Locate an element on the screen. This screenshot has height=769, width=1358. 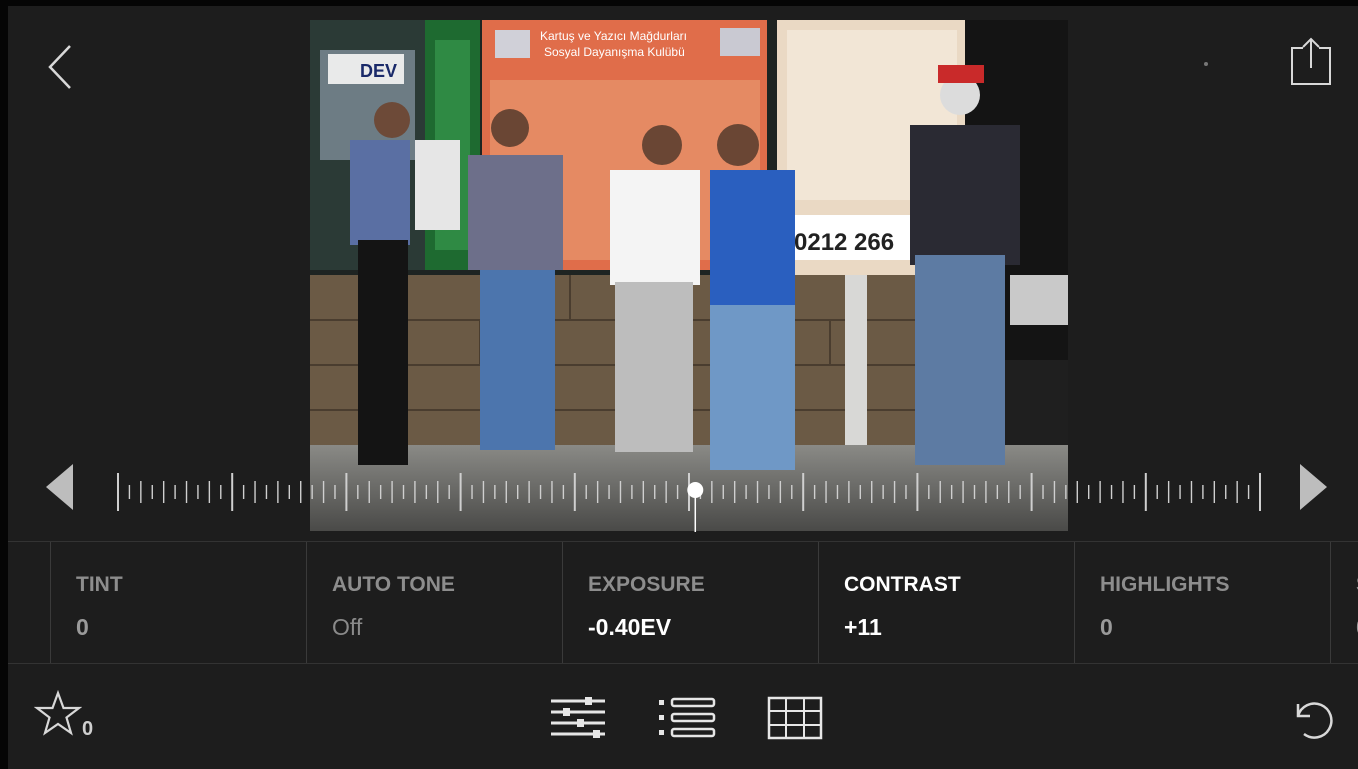
adjust-label: TINT is located at coordinates (99, 584).